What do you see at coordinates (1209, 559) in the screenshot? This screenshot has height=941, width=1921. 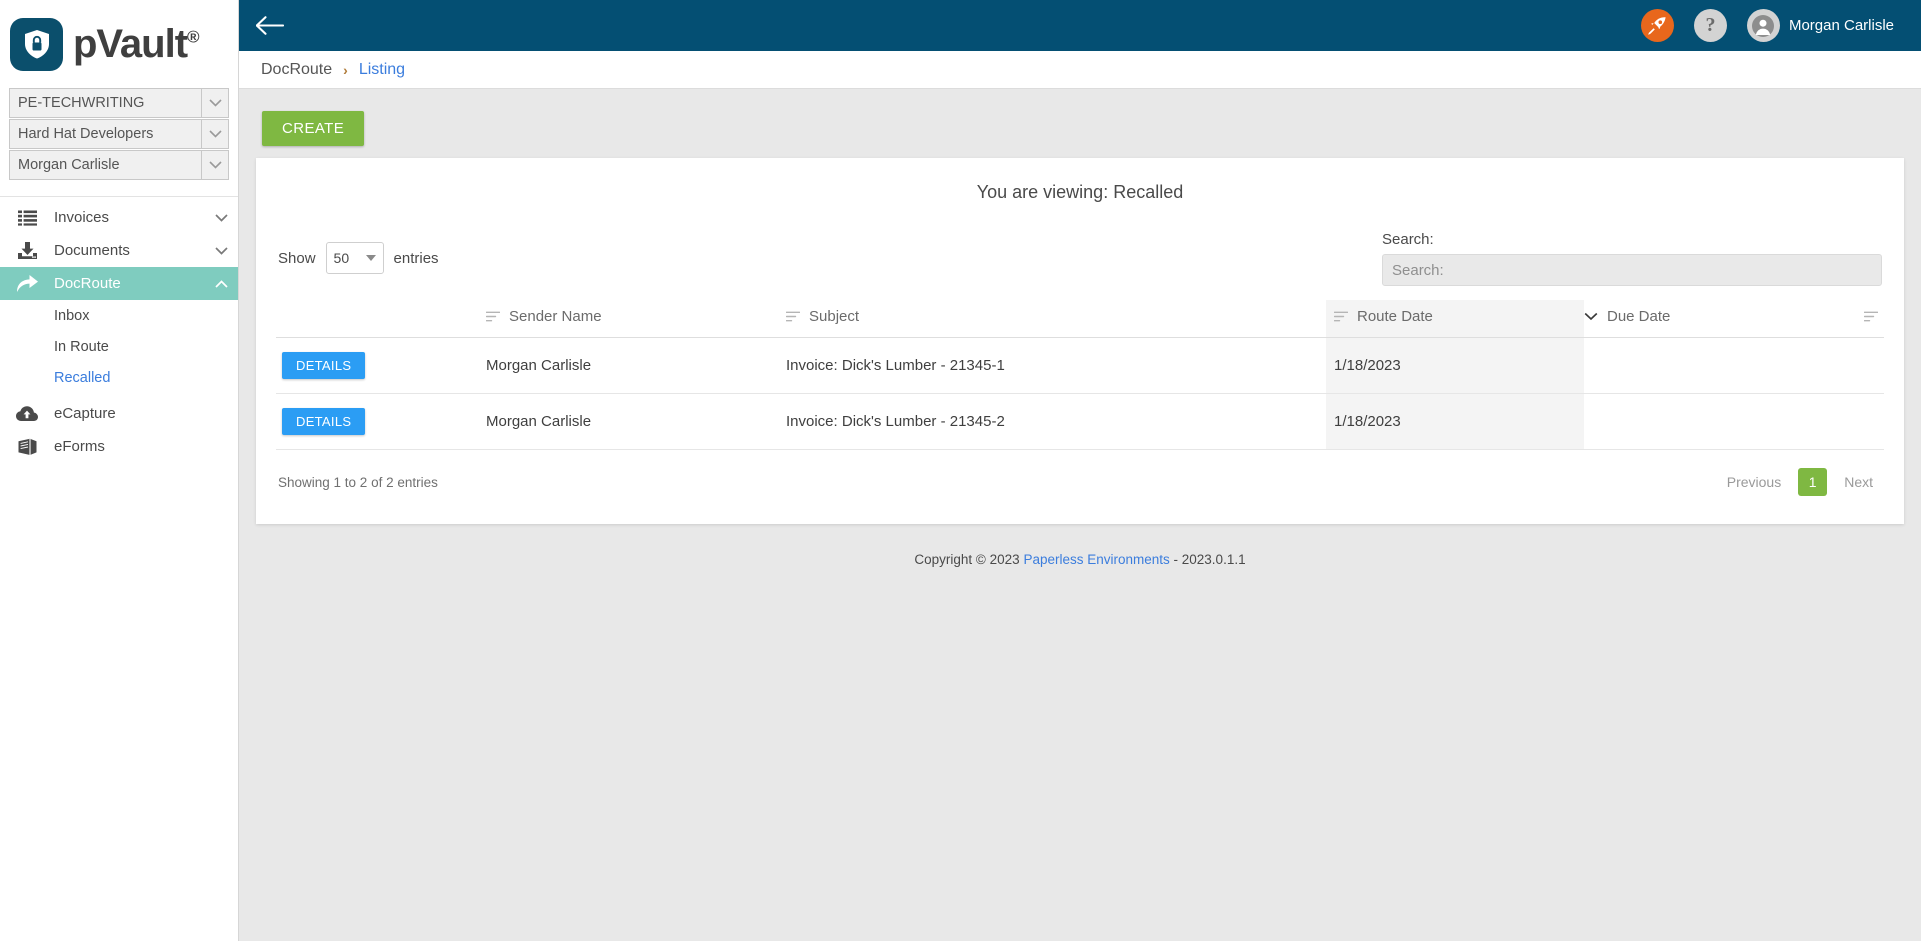 I see `copyright-suffix: - 2023.0.1.1` at bounding box center [1209, 559].